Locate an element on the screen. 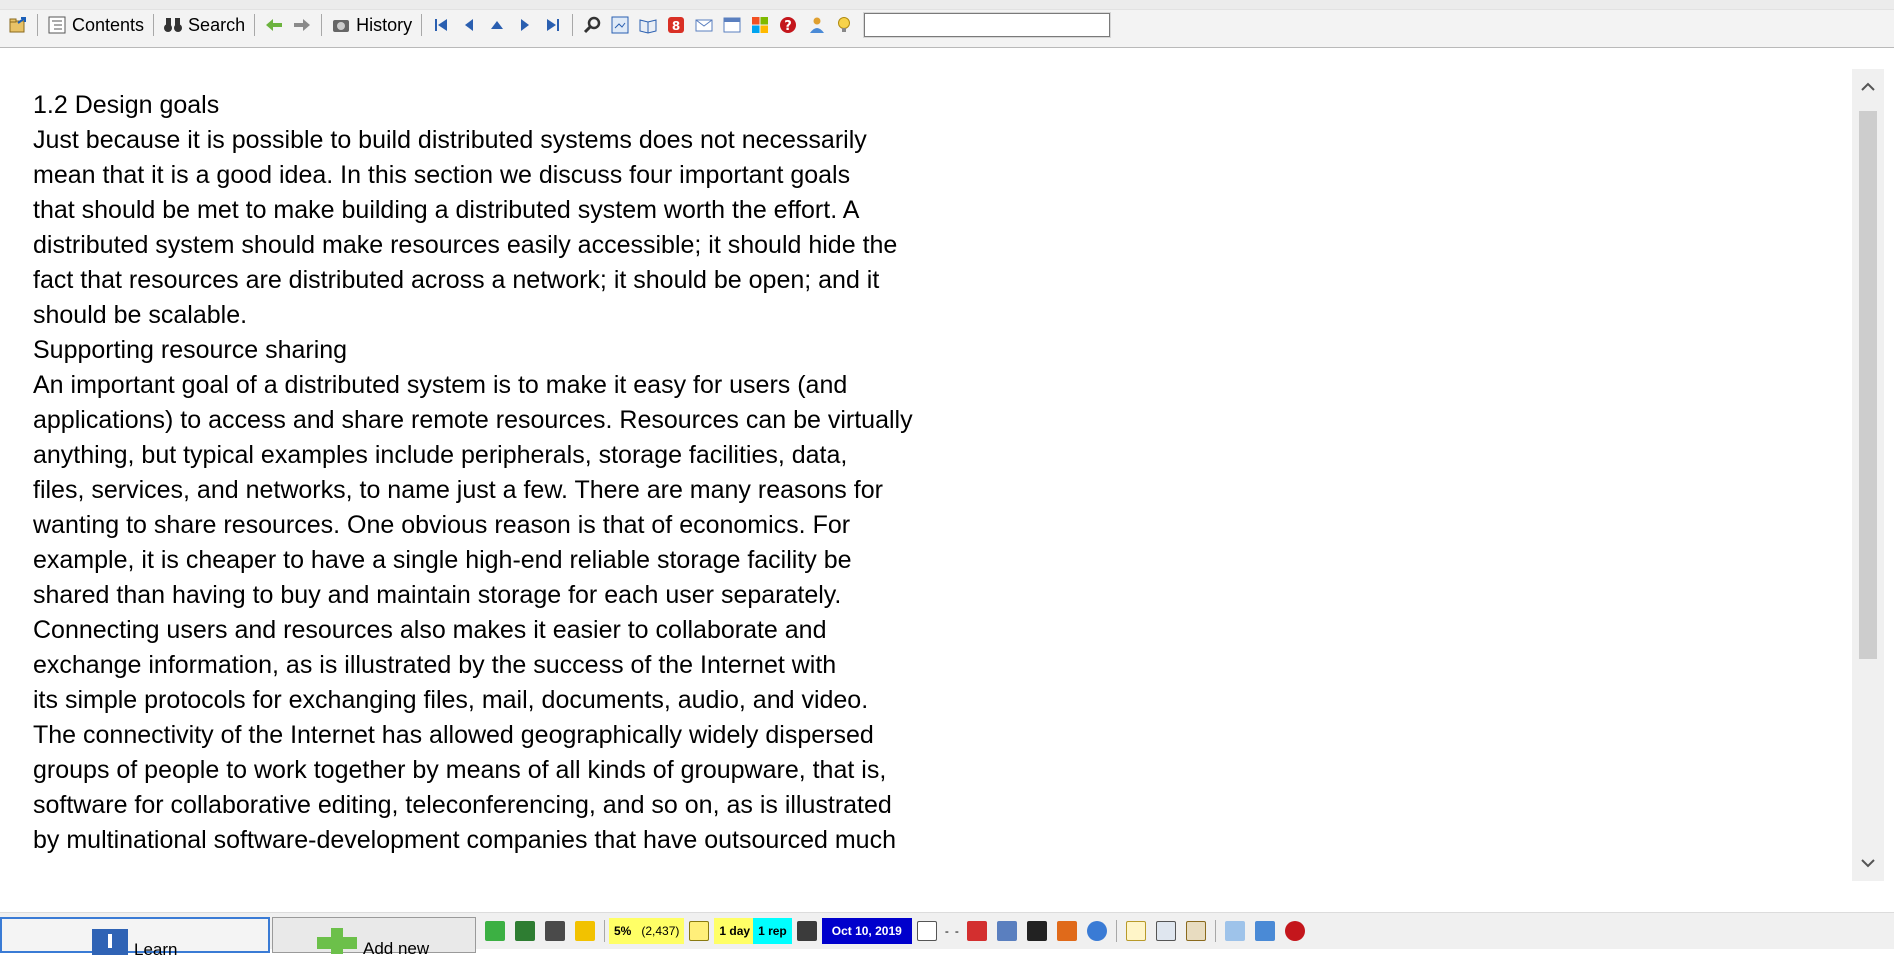 This screenshot has width=1894, height=960. open-button is located at coordinates (18, 25).